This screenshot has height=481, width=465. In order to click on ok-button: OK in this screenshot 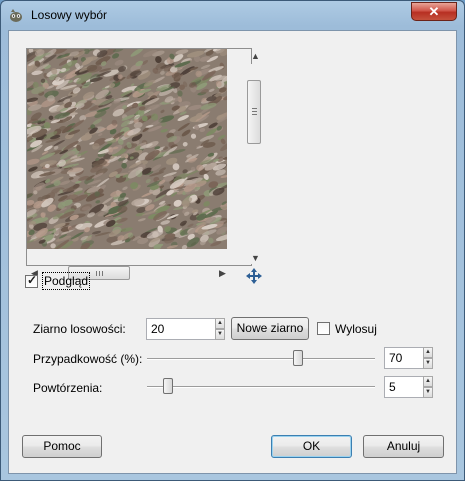, I will do `click(311, 446)`.